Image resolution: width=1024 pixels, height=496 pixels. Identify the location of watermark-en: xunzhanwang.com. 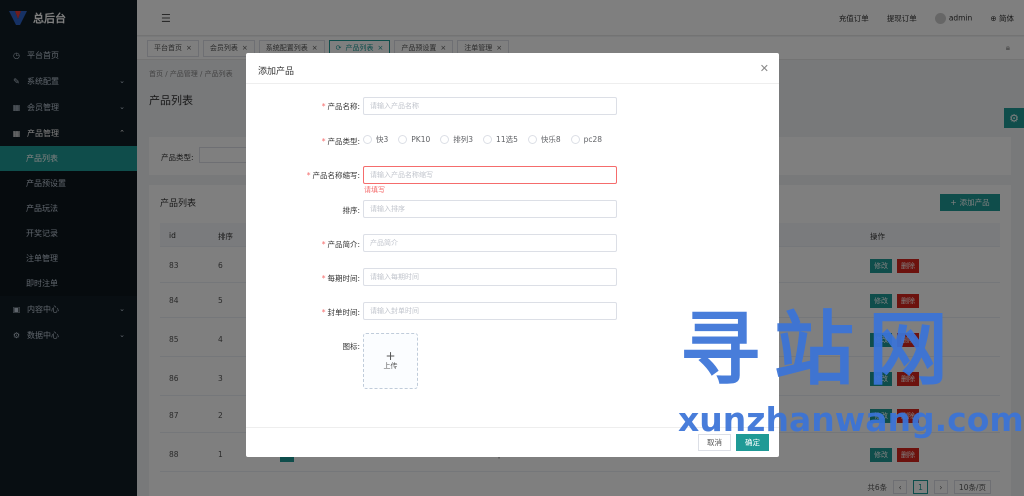
(851, 419).